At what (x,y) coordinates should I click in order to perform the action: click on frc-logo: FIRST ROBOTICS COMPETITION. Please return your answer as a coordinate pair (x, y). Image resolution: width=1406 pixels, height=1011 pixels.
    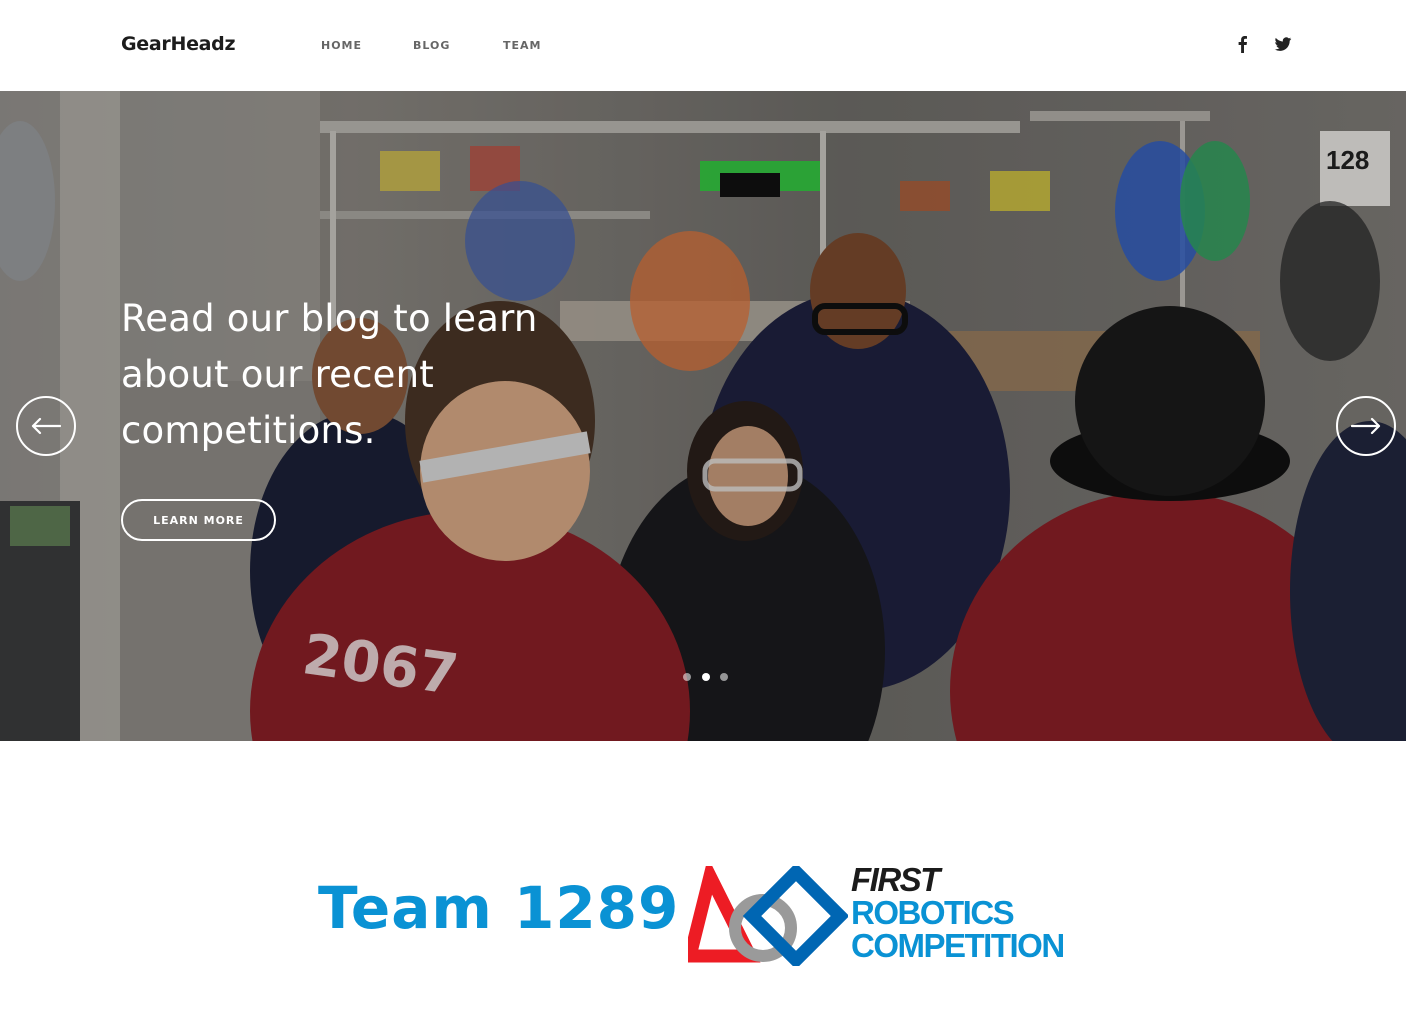
    Looking at the image, I should click on (893, 914).